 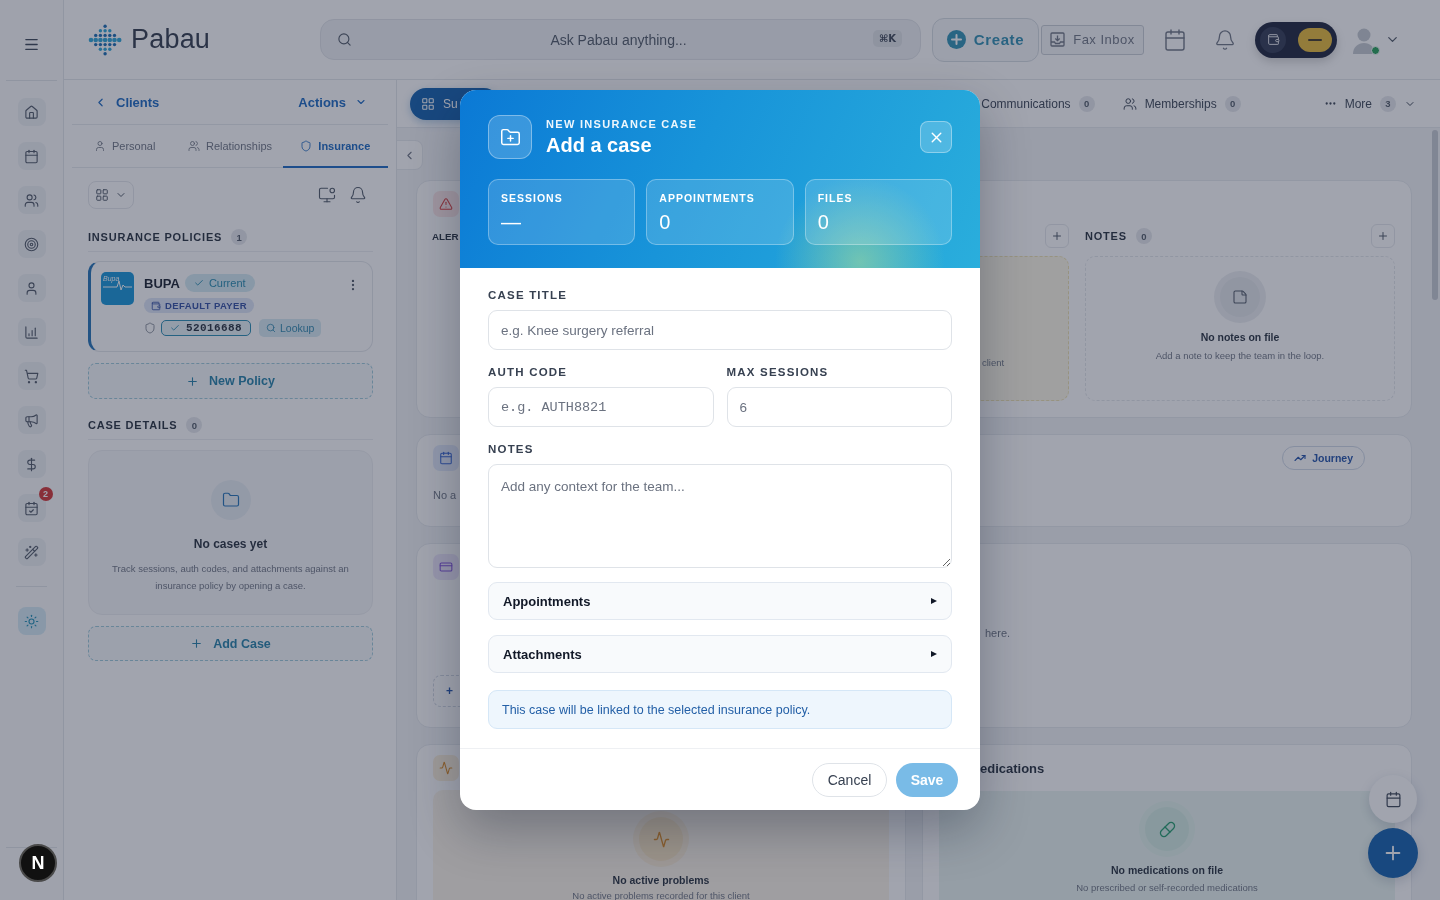 I want to click on close-button, so click(x=936, y=137).